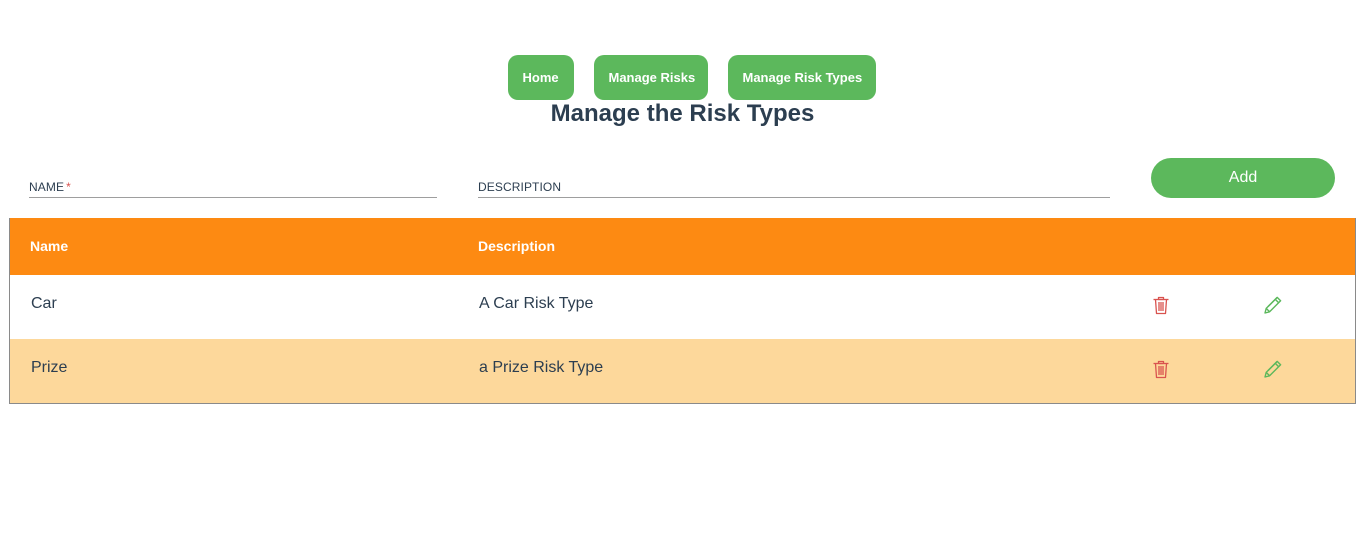 The width and height of the screenshot is (1365, 558). Describe the element at coordinates (540, 77) in the screenshot. I see `nav-home-button: Home` at that location.